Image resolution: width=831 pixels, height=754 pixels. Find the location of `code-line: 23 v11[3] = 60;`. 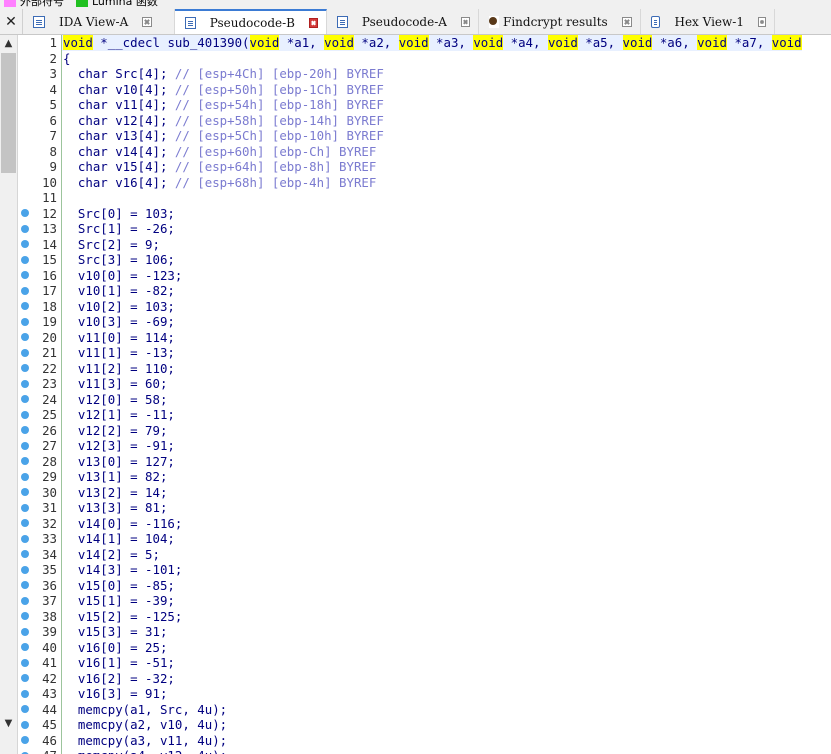

code-line: 23 v11[3] = 60; is located at coordinates (92, 384).